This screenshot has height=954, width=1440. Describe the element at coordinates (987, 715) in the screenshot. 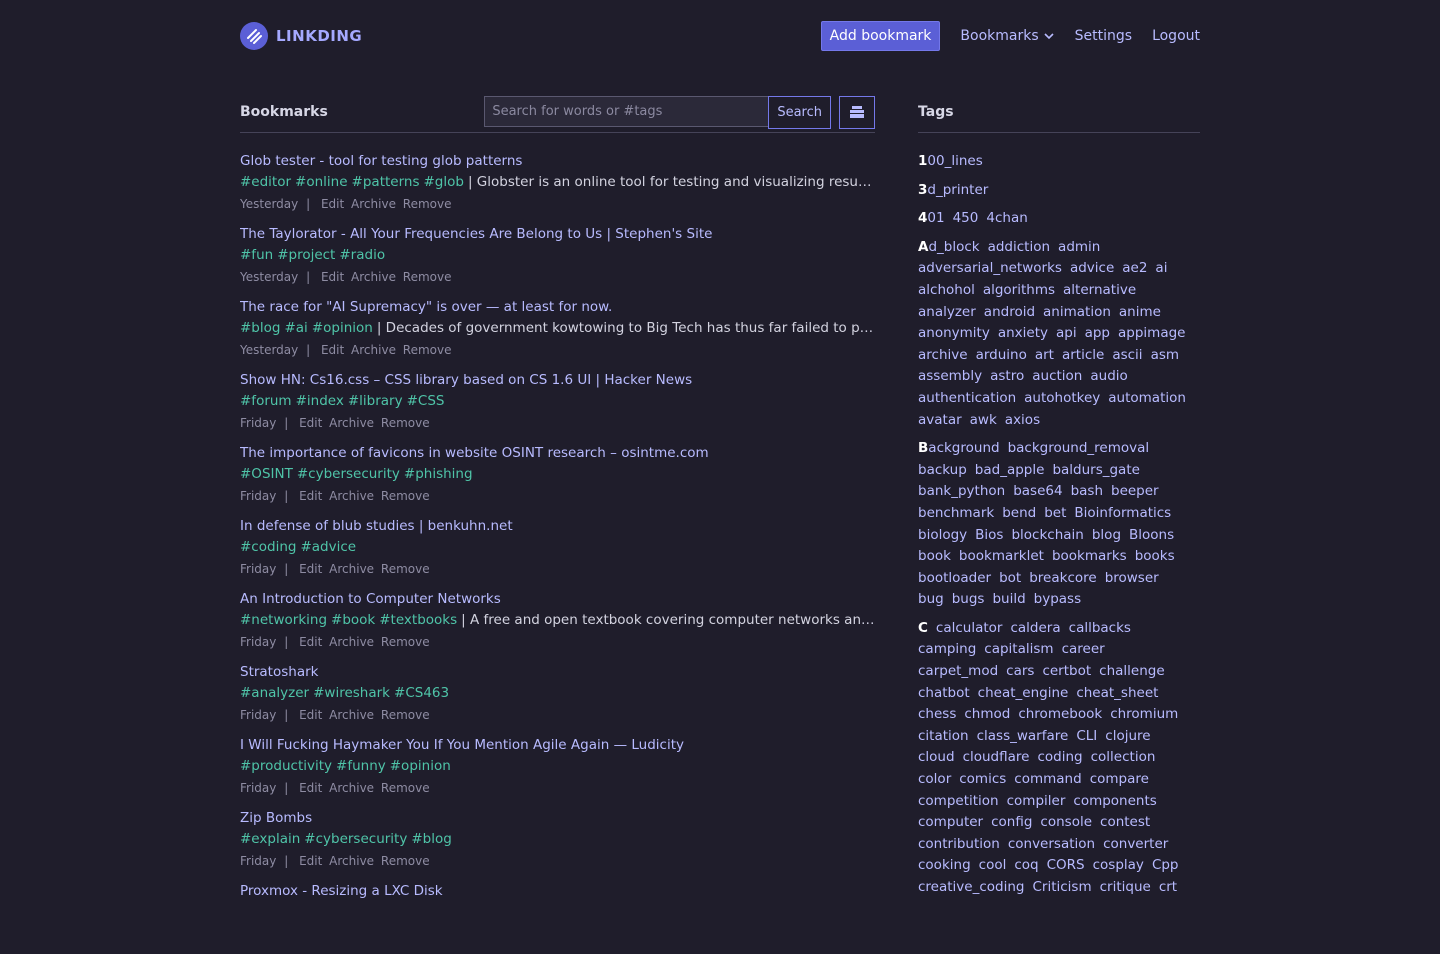

I see `tag-link: chmod` at that location.